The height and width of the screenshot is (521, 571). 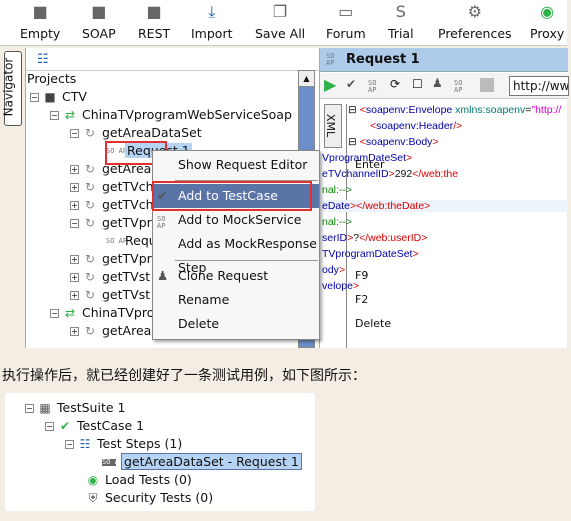 What do you see at coordinates (58, 97) in the screenshot?
I see `tree-item: − ■ CTV` at bounding box center [58, 97].